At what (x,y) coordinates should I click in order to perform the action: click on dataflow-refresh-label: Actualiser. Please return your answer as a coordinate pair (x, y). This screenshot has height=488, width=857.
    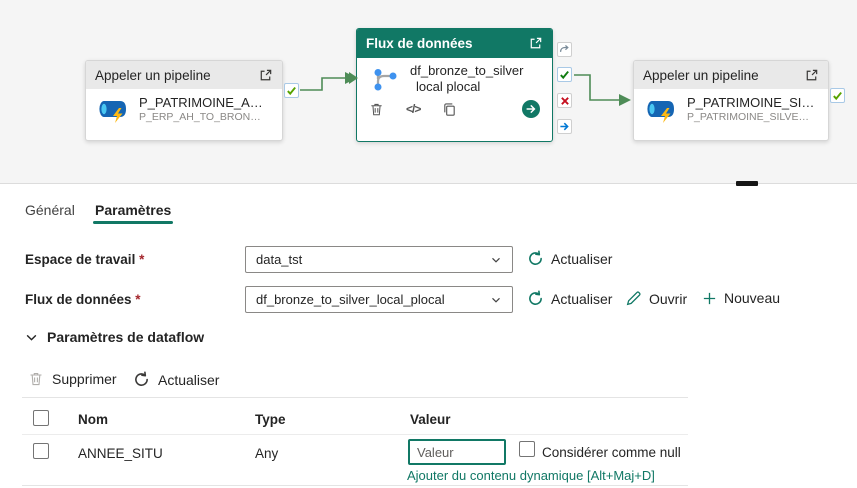
    Looking at the image, I should click on (582, 298).